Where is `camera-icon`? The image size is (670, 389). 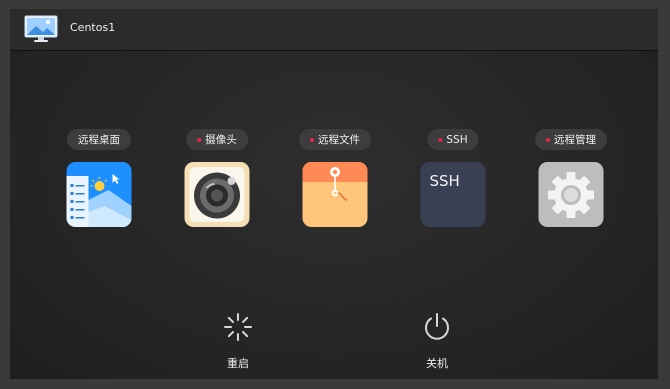 camera-icon is located at coordinates (217, 194).